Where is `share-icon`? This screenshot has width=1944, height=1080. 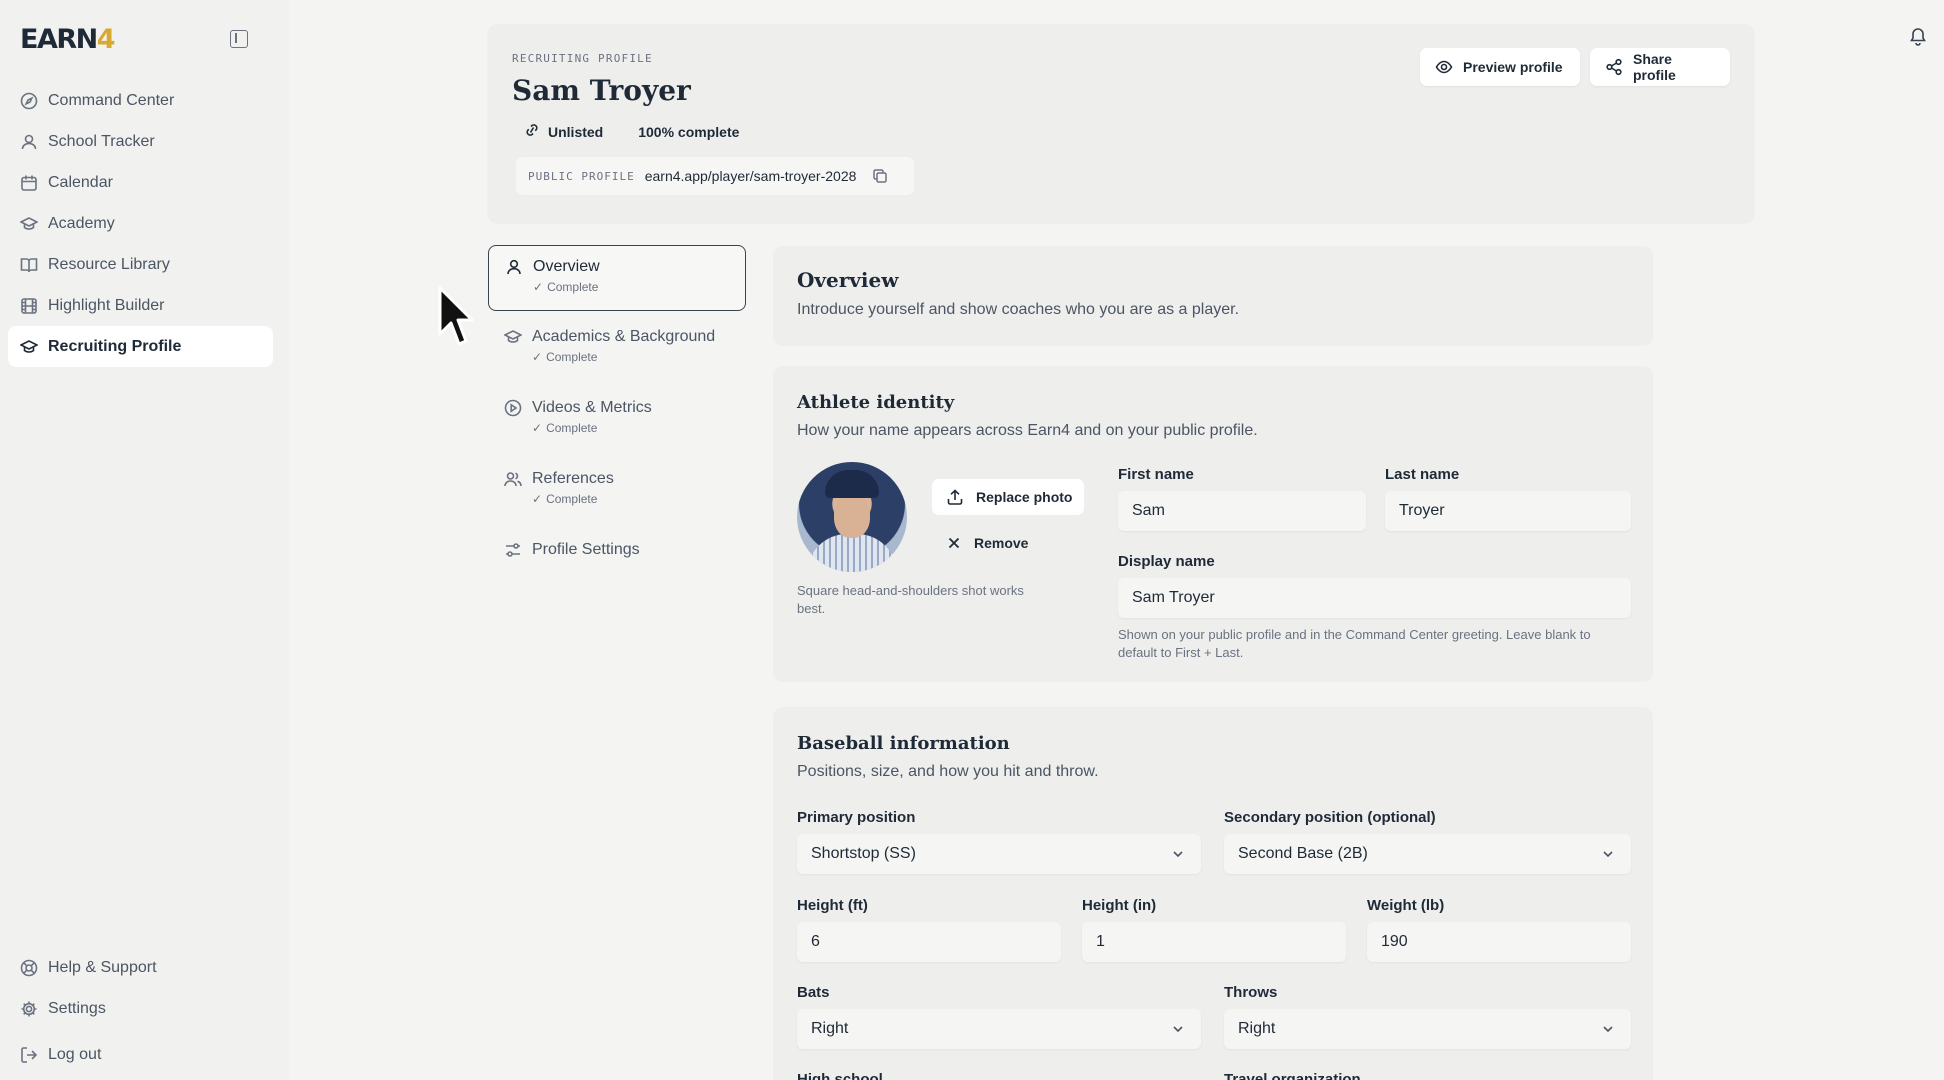 share-icon is located at coordinates (1614, 67).